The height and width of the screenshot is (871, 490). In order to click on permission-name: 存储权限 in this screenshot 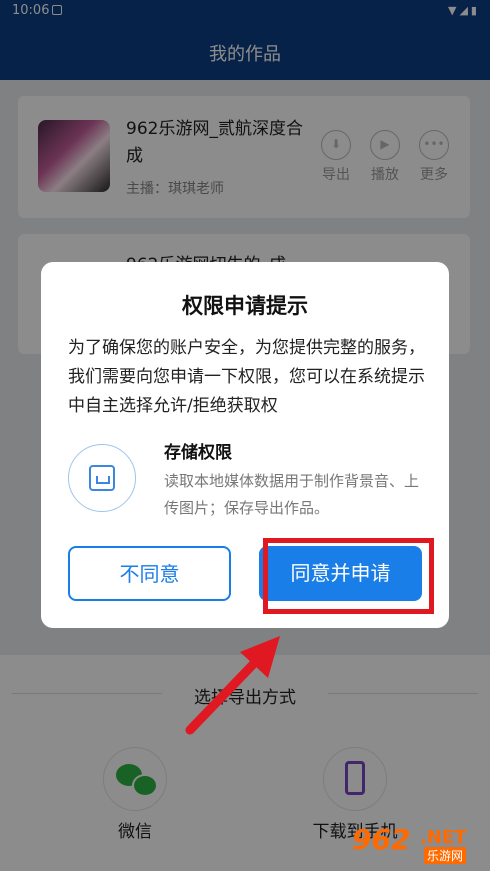, I will do `click(198, 453)`.